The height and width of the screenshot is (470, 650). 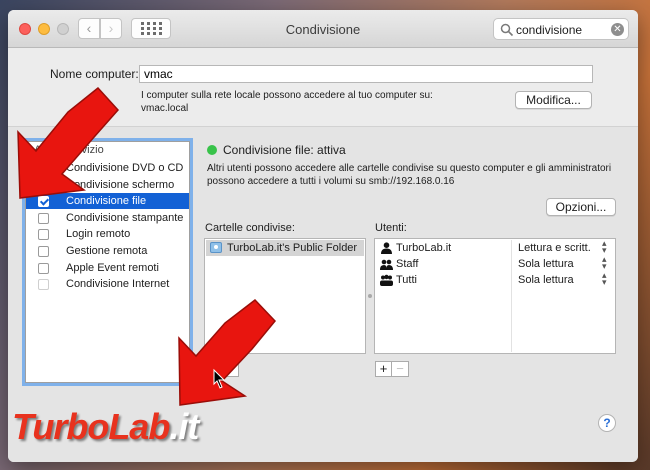 What do you see at coordinates (68, 142) in the screenshot?
I see `arrow-top-icon` at bounding box center [68, 142].